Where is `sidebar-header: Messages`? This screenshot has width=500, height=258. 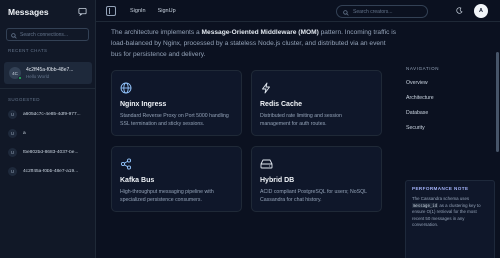
sidebar-header: Messages is located at coordinates (47, 12).